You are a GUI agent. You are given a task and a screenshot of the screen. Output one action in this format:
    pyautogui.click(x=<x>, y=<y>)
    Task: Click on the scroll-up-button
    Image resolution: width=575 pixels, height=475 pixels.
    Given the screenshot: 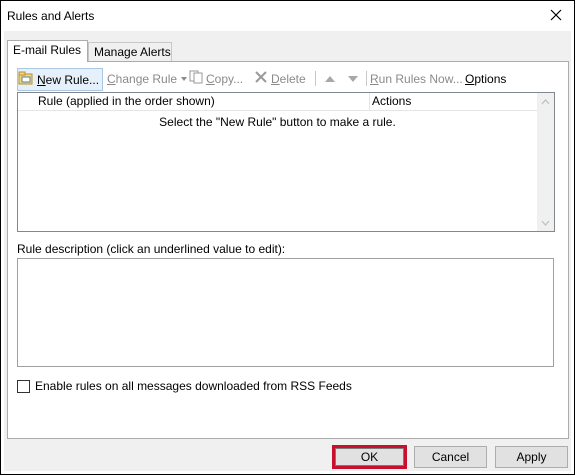 What is the action you would take?
    pyautogui.click(x=545, y=101)
    